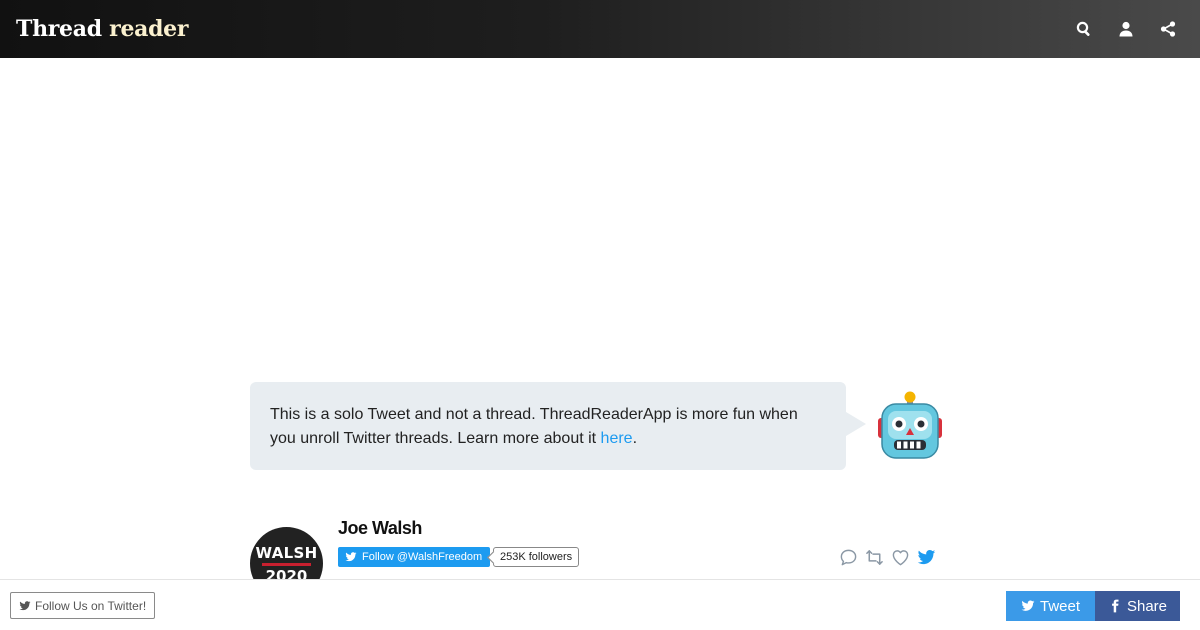  Describe the element at coordinates (600, 604) in the screenshot. I see `footer-bar: Follow Us on Twitter! Tweet Share` at that location.